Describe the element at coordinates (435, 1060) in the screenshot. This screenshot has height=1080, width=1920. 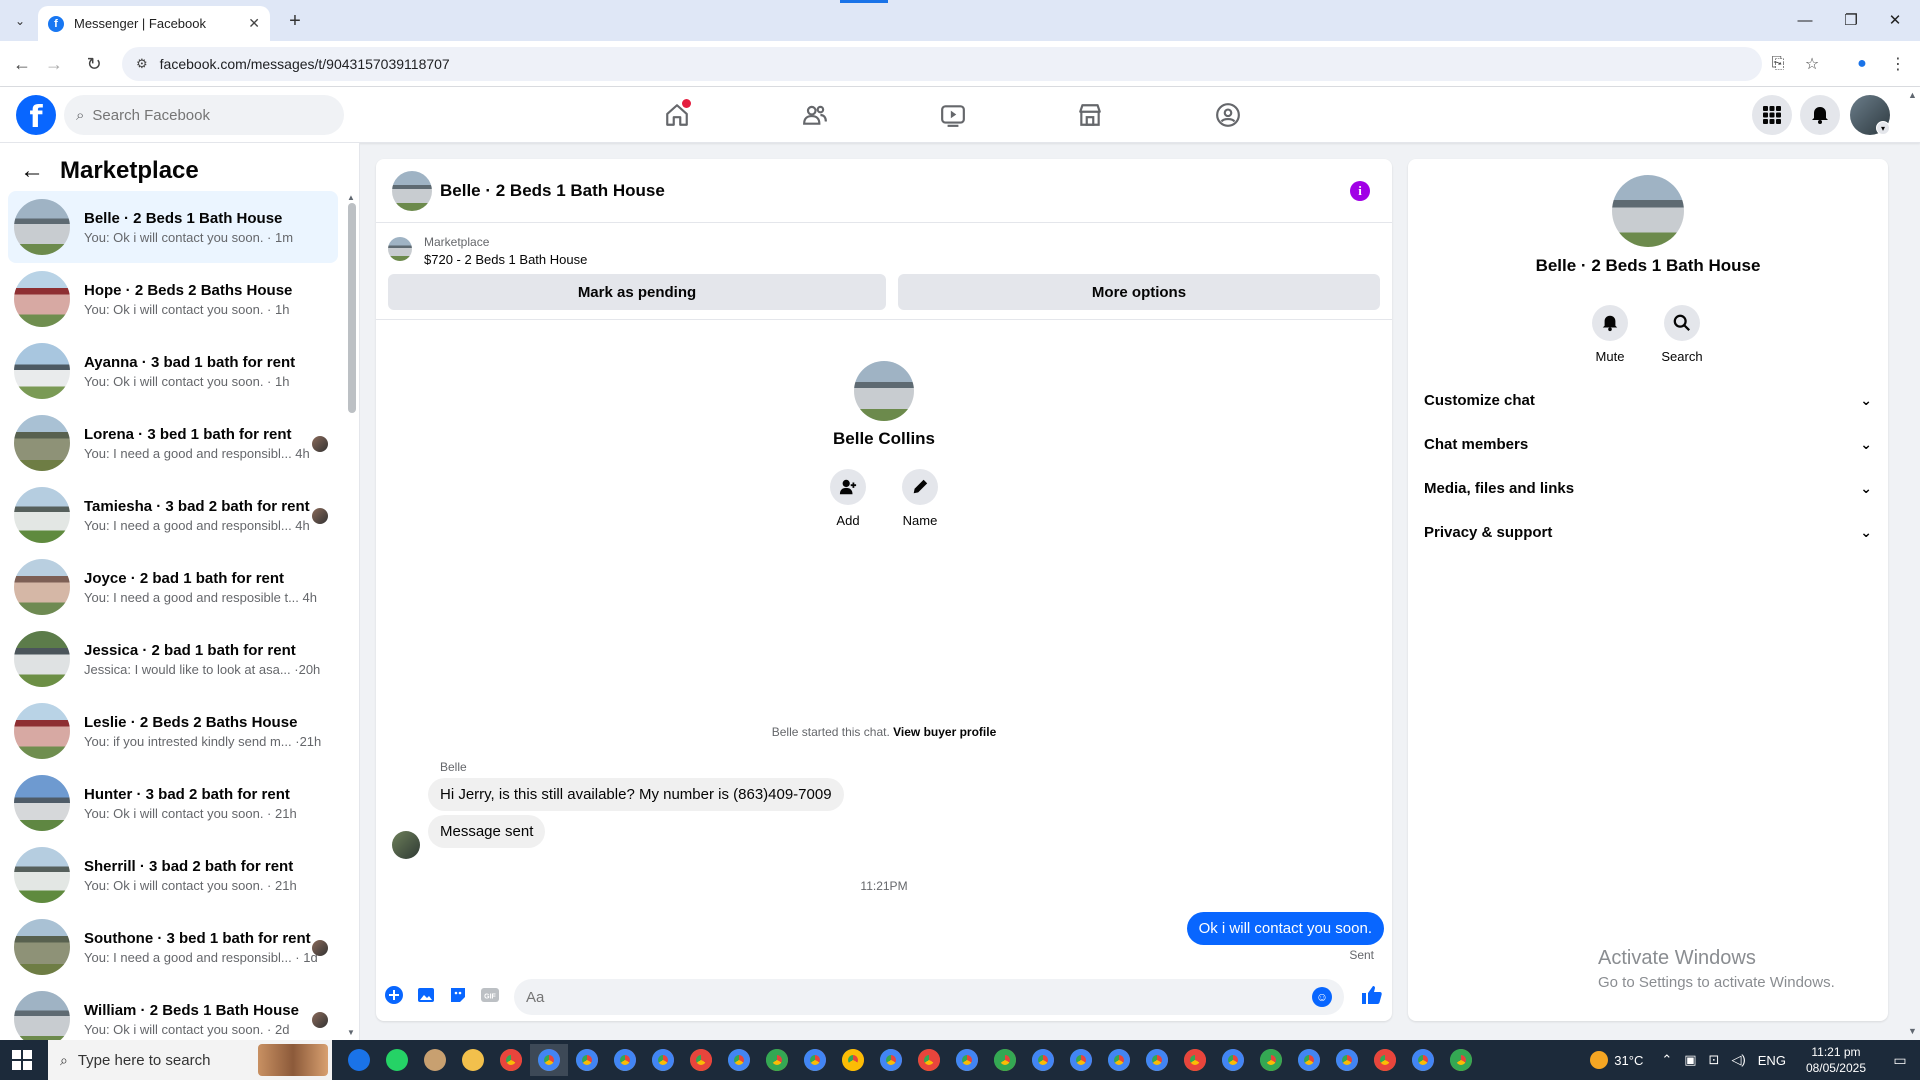
I see `app-icon` at that location.